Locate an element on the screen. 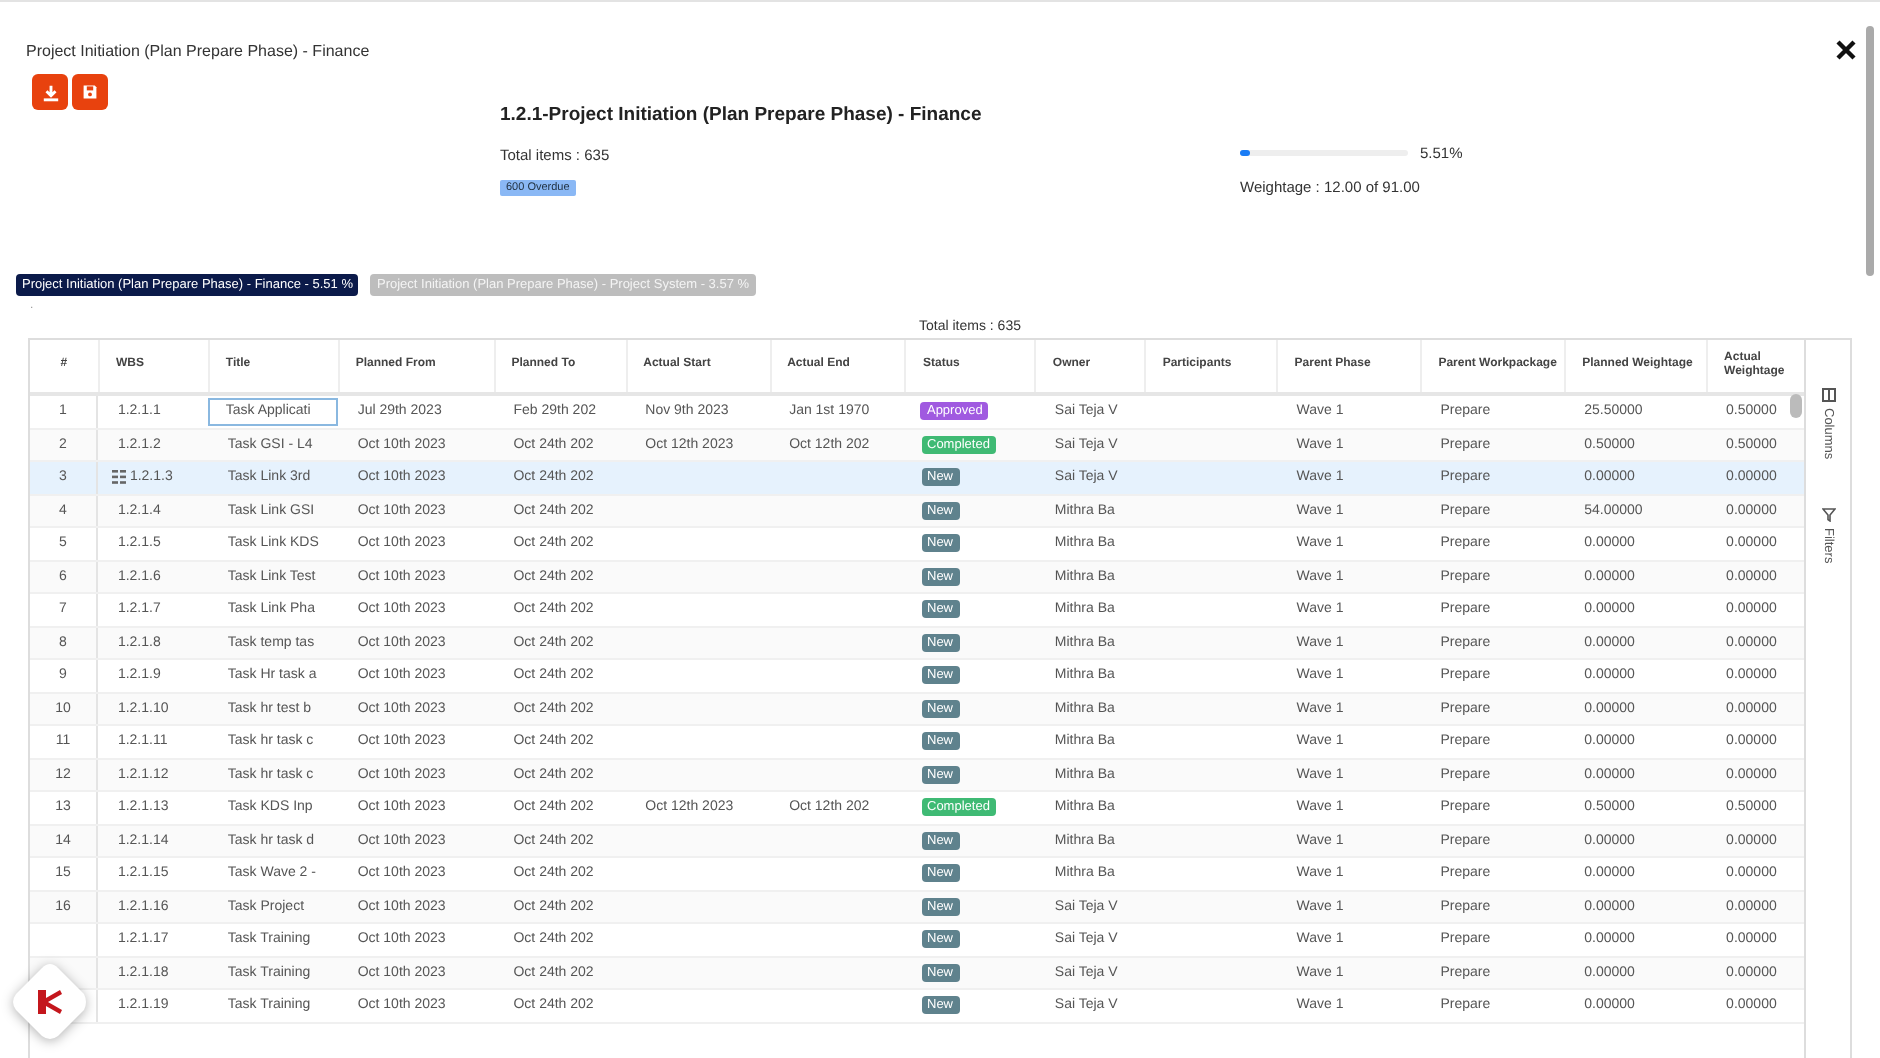 The height and width of the screenshot is (1058, 1880). download-icon is located at coordinates (50, 92).